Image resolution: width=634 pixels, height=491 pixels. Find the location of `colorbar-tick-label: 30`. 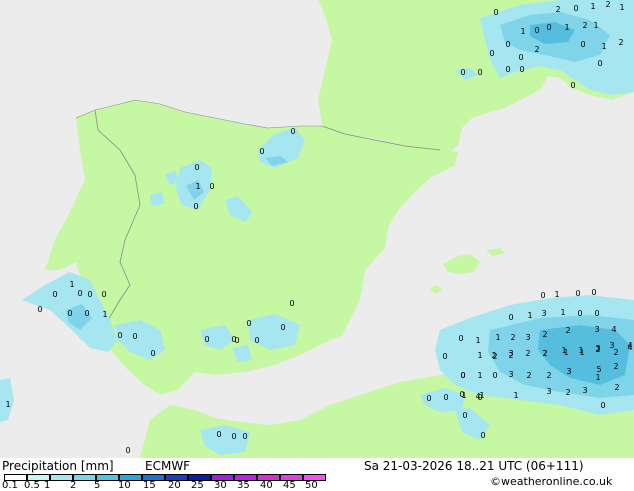

colorbar-tick-label: 30 is located at coordinates (220, 485).